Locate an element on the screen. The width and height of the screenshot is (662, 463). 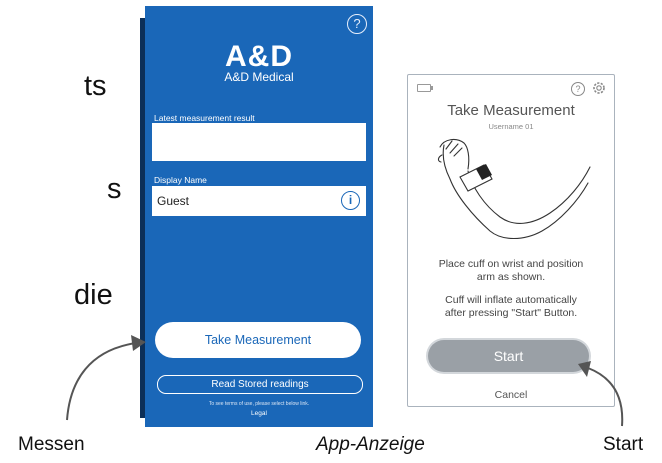
start-arrow is located at coordinates (605, 397).